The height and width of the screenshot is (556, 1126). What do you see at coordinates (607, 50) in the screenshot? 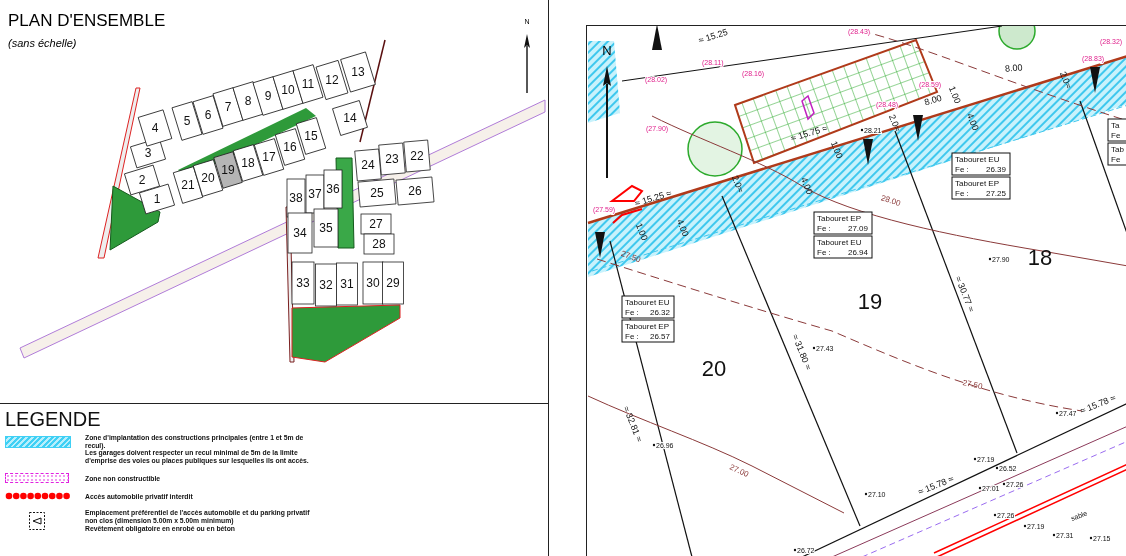
I see `north-label: N` at bounding box center [607, 50].